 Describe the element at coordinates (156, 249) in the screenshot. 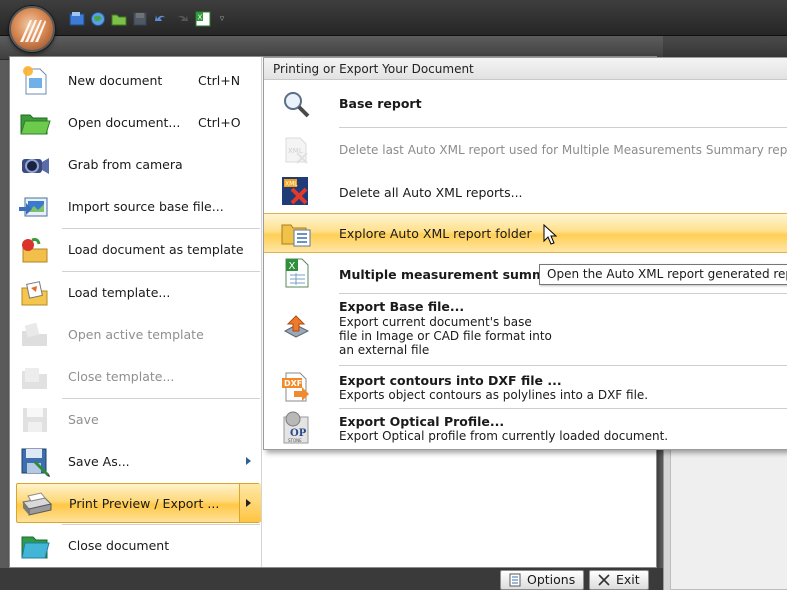

I see `menu-item-label: Load document as template` at that location.